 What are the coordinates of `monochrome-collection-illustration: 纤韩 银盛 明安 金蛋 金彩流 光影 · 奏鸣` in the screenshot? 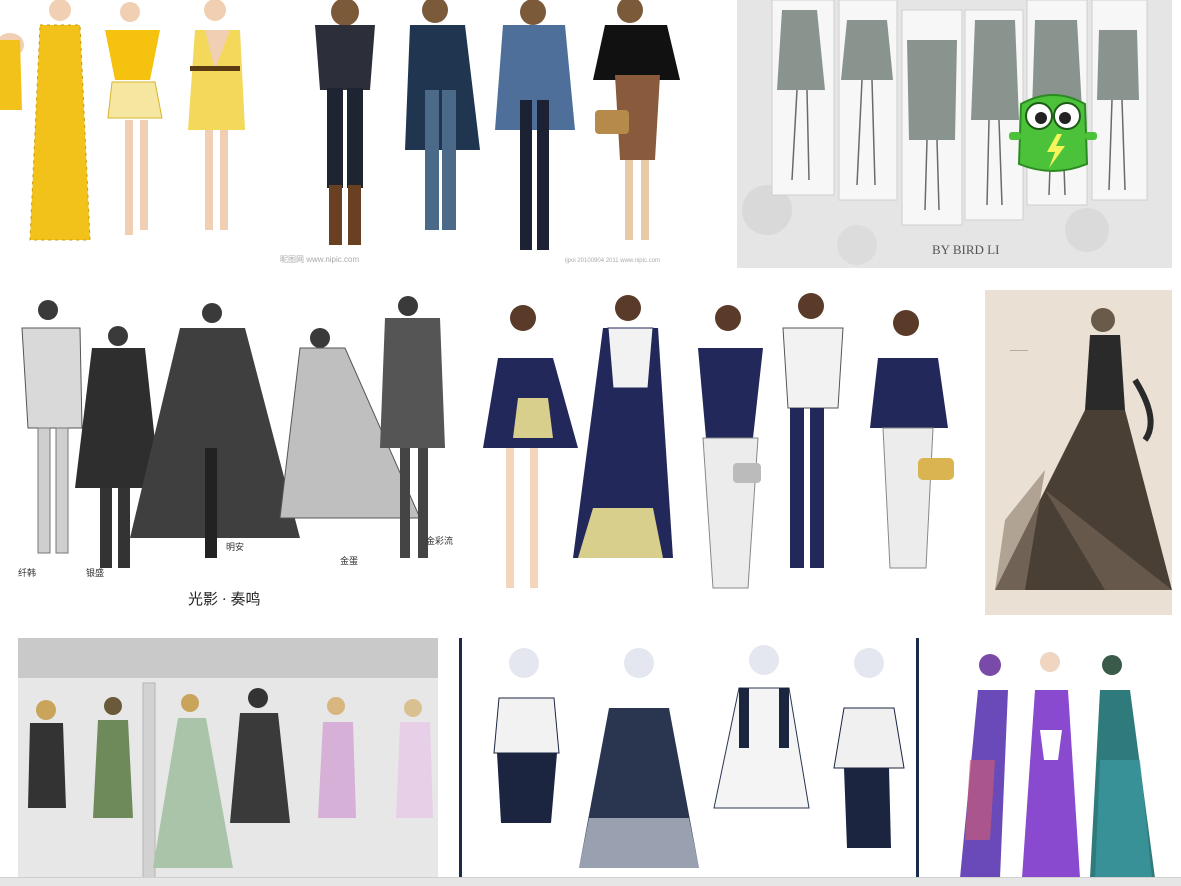 It's located at (235, 453).